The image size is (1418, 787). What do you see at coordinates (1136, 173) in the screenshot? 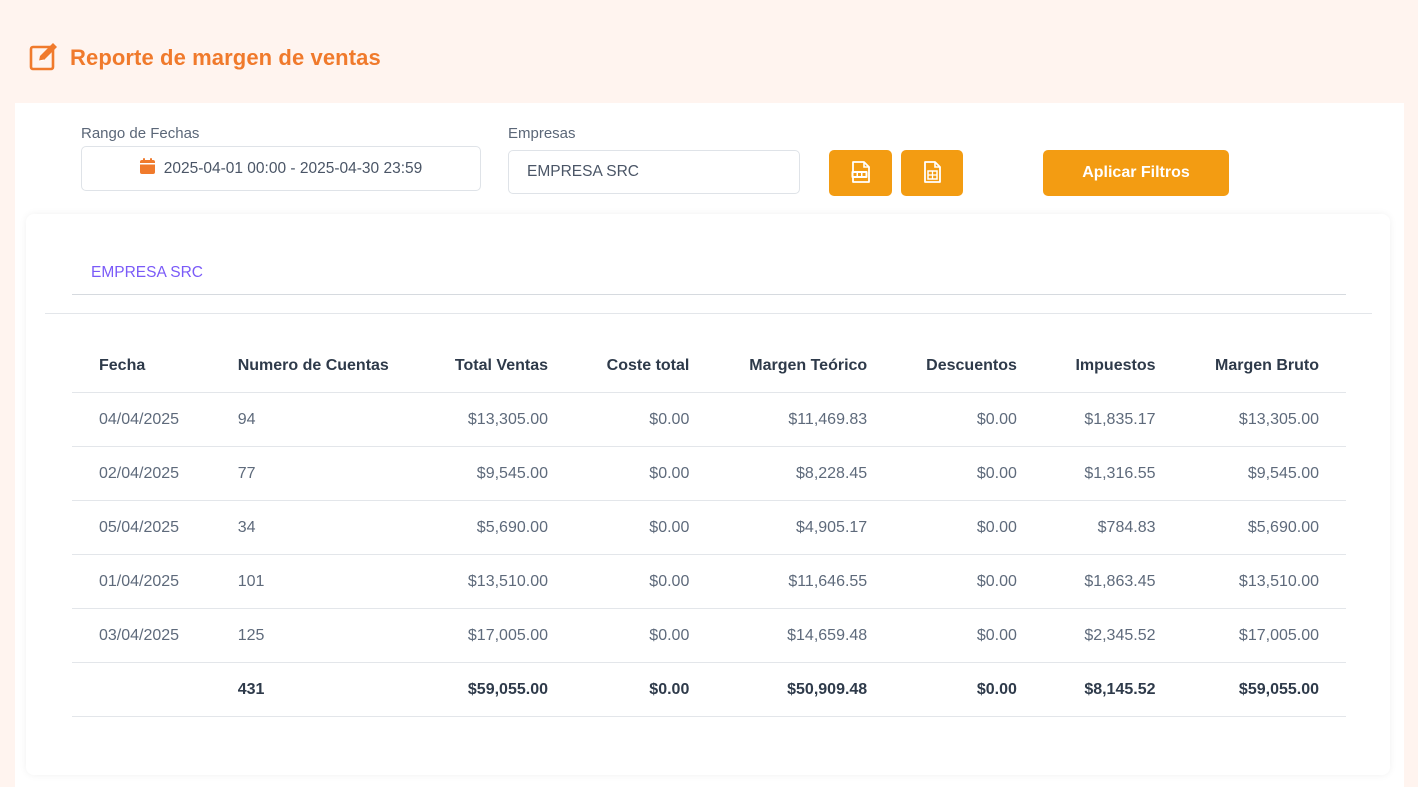
I see `apply-filters-button: Aplicar Filtros` at bounding box center [1136, 173].